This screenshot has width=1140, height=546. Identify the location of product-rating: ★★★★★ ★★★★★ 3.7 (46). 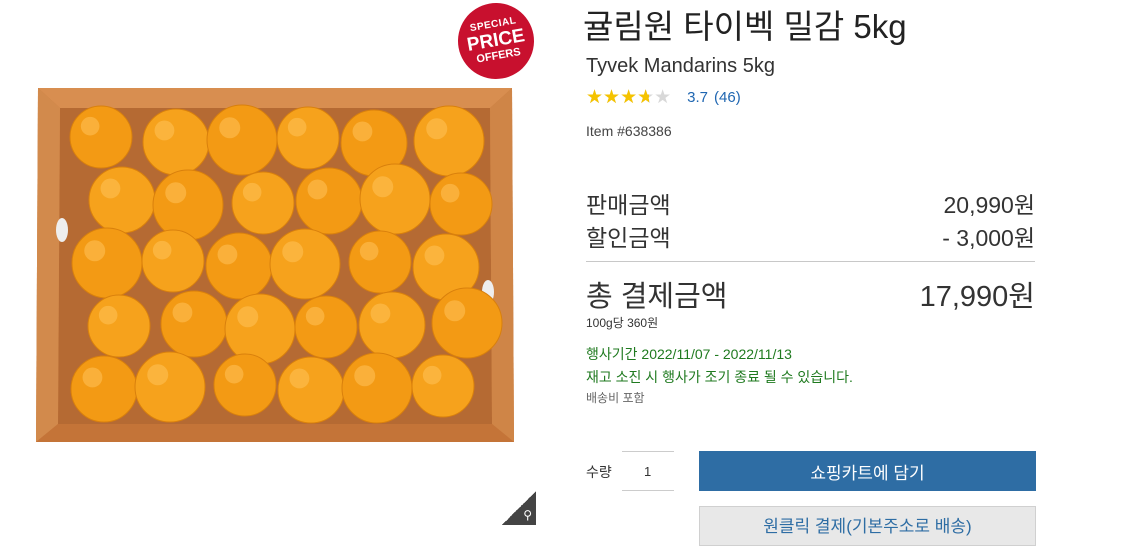
(663, 97).